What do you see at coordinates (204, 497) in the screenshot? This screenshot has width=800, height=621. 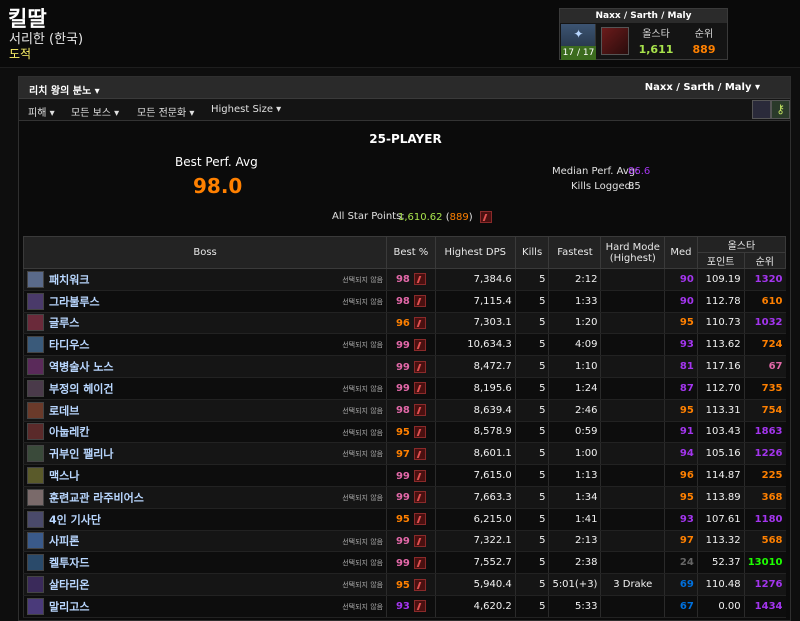 I see `boss-cell: 훈련교관 라주비어스 선택되지 않음` at bounding box center [204, 497].